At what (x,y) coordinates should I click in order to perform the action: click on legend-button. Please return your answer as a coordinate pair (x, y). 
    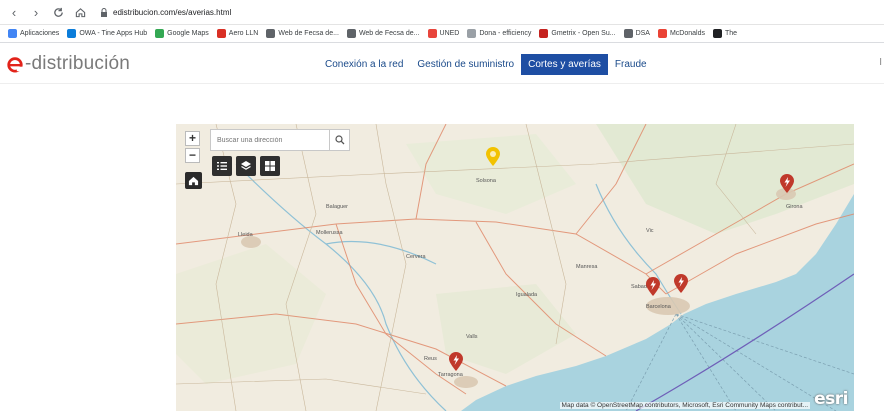
    Looking at the image, I should click on (222, 166).